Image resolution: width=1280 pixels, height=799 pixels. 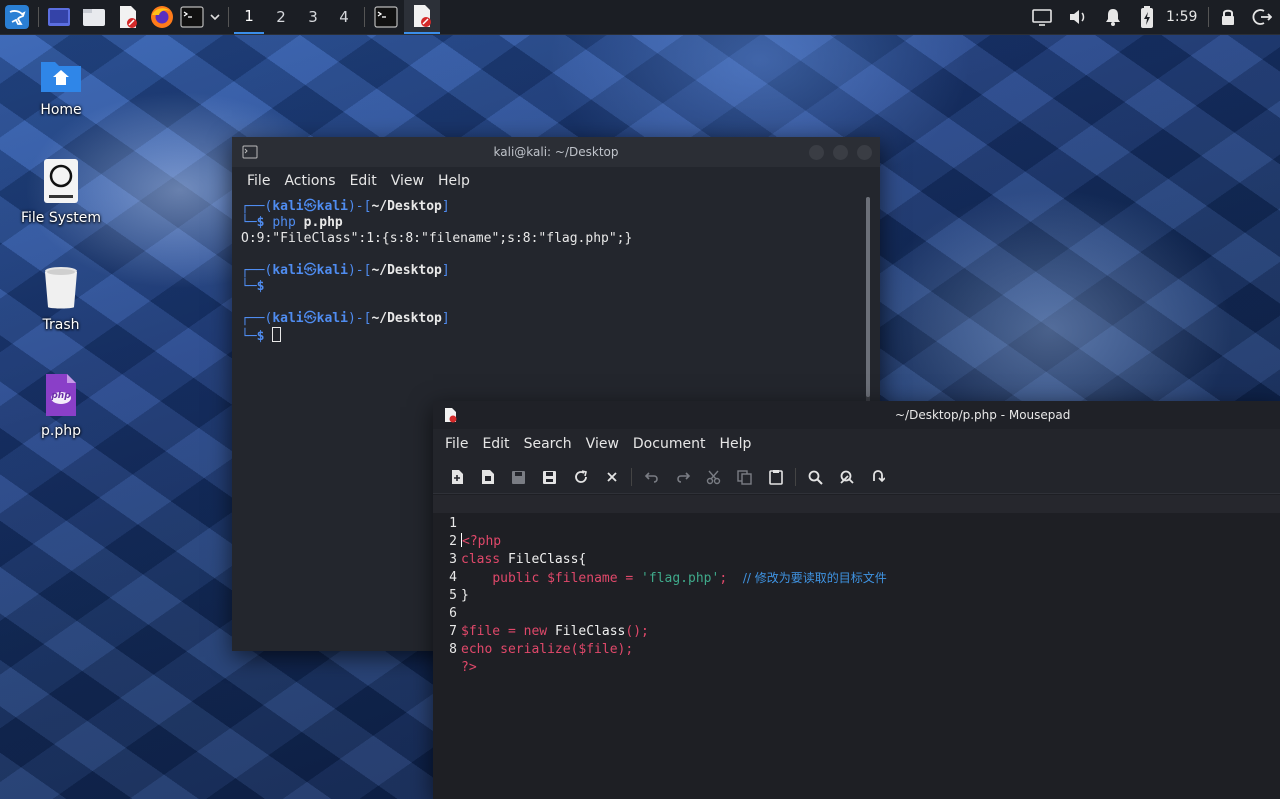 I want to click on maximize-button, so click(x=840, y=152).